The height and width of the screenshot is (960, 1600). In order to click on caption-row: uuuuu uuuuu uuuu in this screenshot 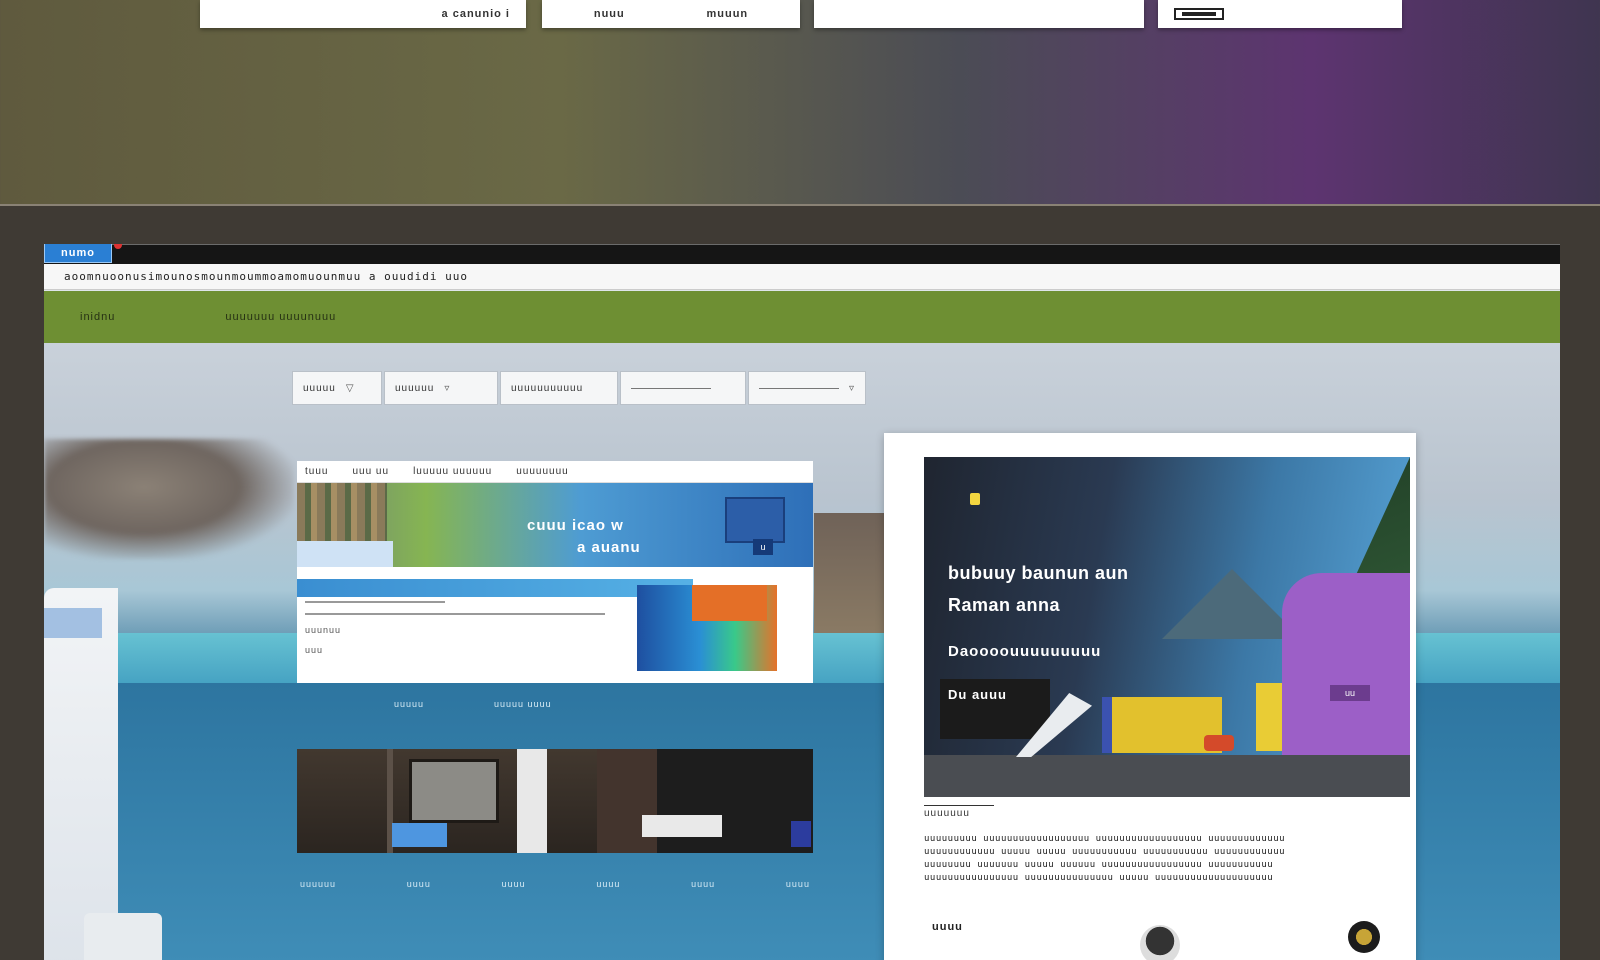, I will do `click(473, 704)`.